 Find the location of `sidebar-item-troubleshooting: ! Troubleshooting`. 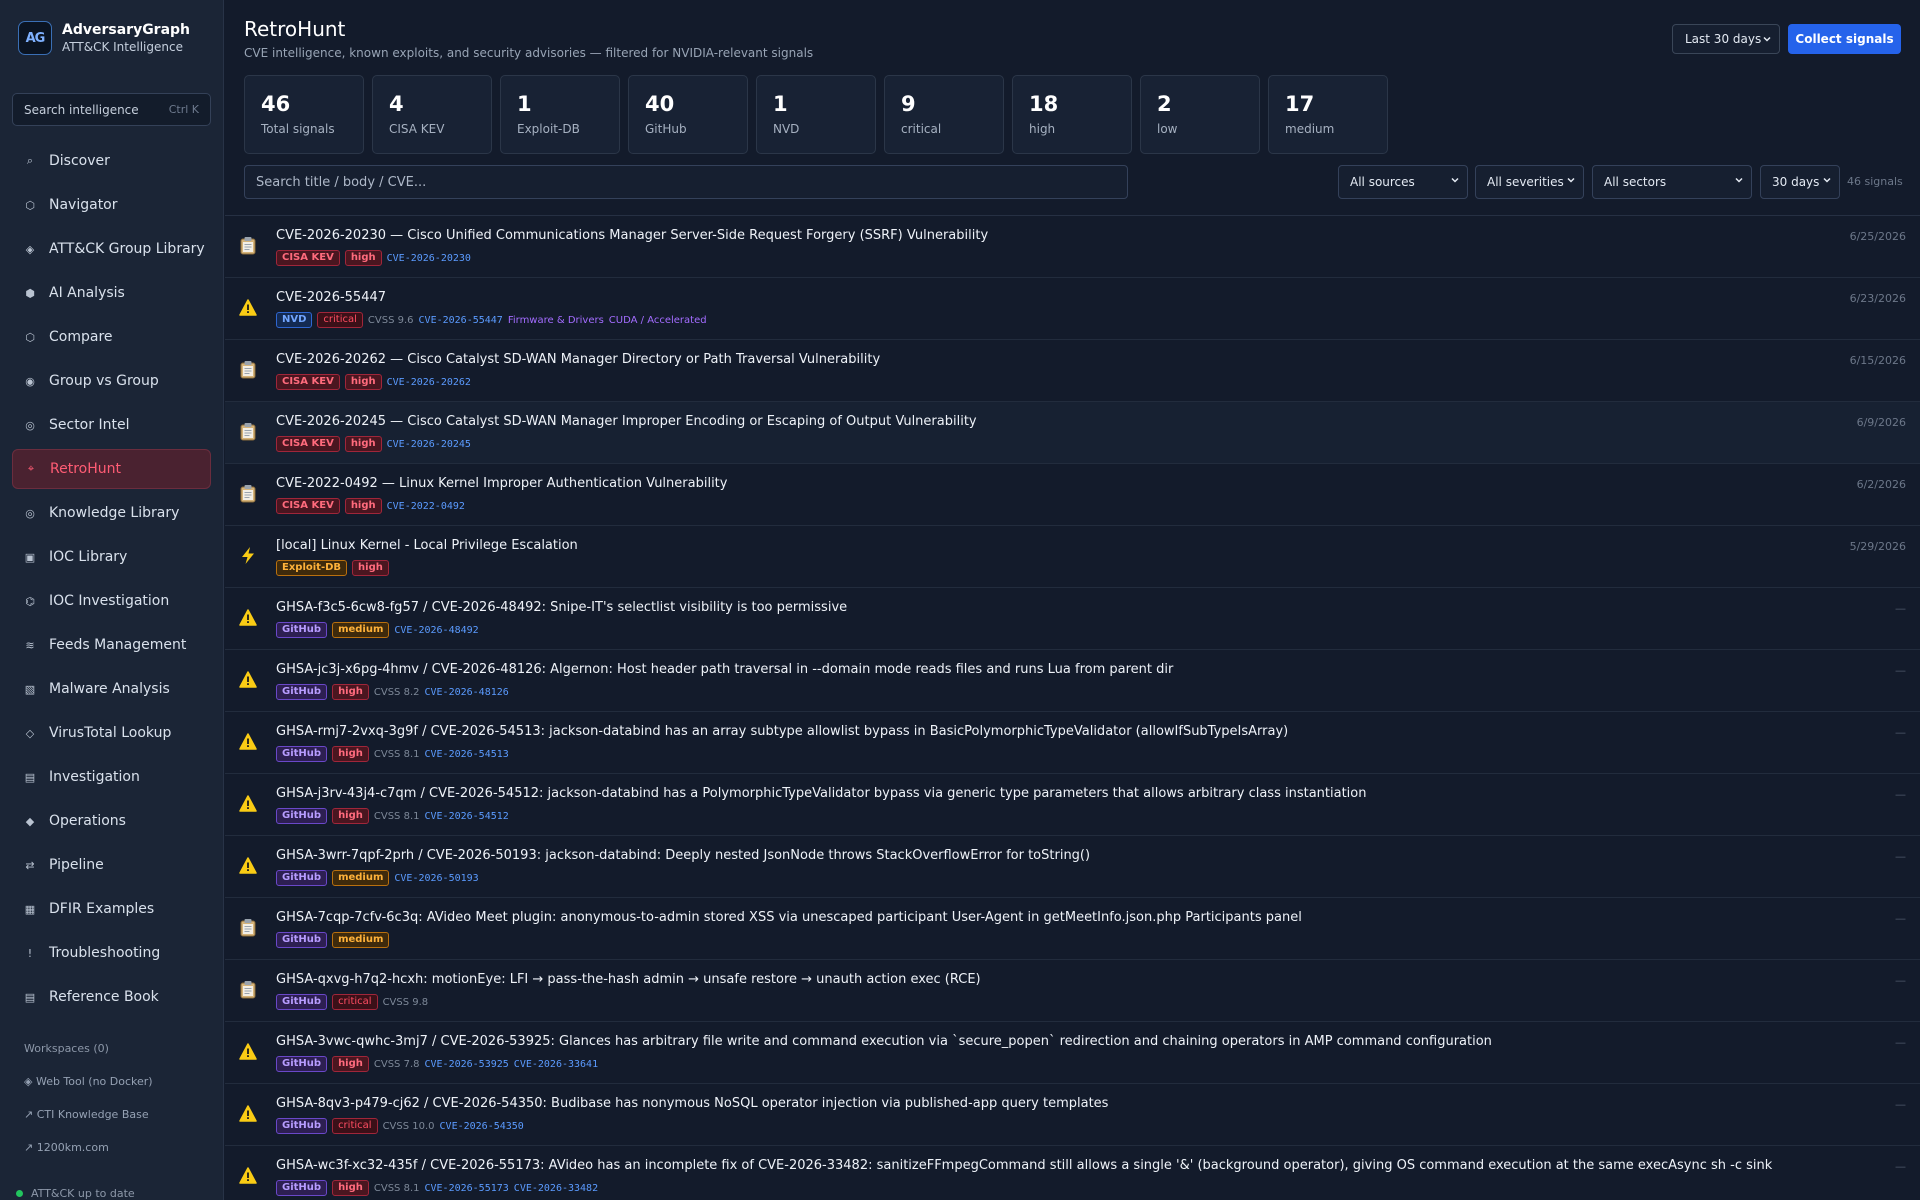

sidebar-item-troubleshooting: ! Troubleshooting is located at coordinates (111, 953).